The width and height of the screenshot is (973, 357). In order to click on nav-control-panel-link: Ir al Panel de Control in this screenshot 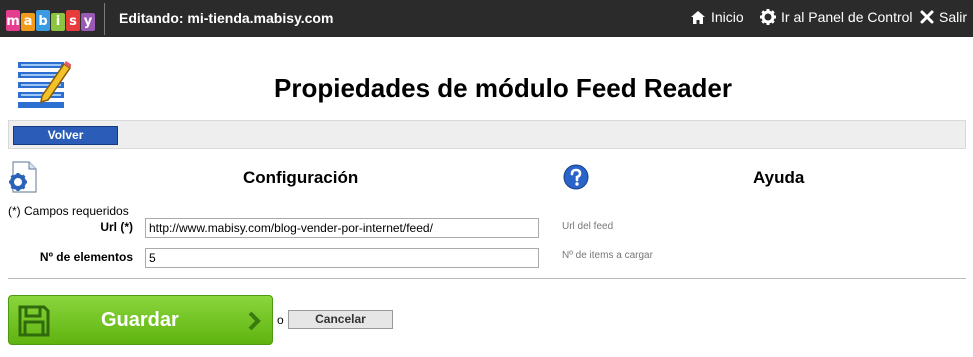, I will do `click(836, 17)`.